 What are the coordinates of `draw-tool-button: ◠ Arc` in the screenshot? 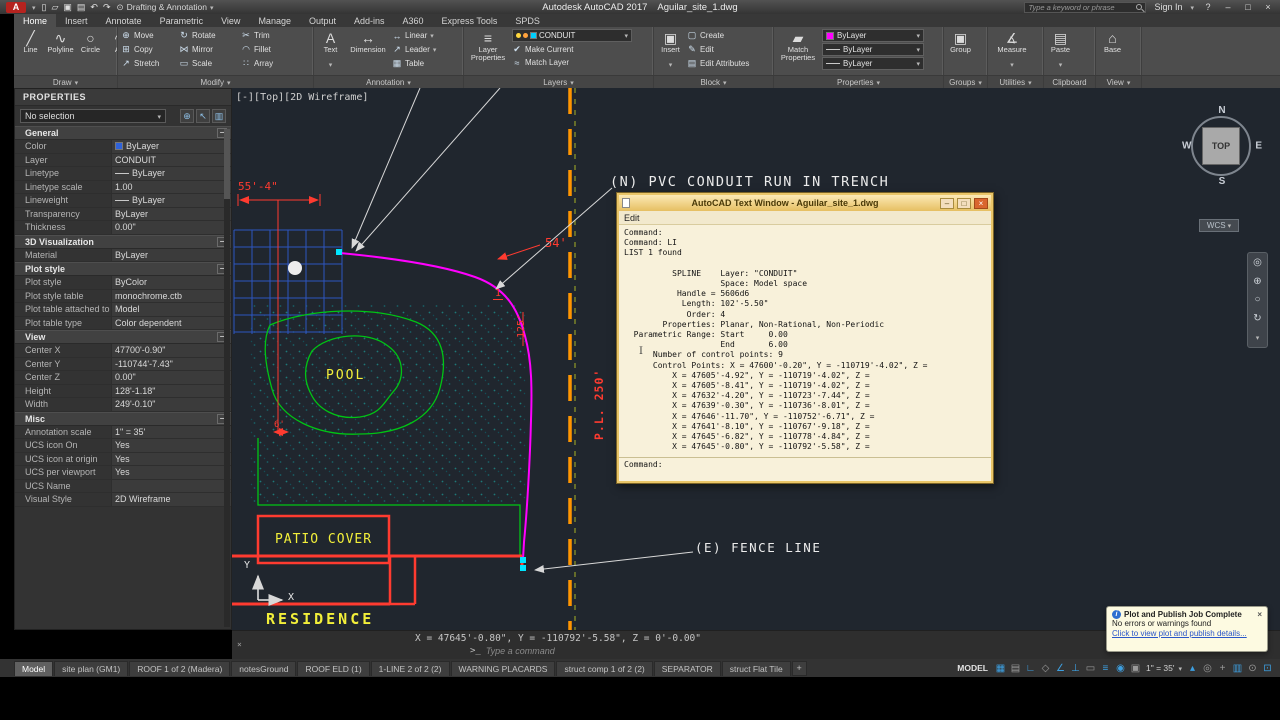 It's located at (112, 41).